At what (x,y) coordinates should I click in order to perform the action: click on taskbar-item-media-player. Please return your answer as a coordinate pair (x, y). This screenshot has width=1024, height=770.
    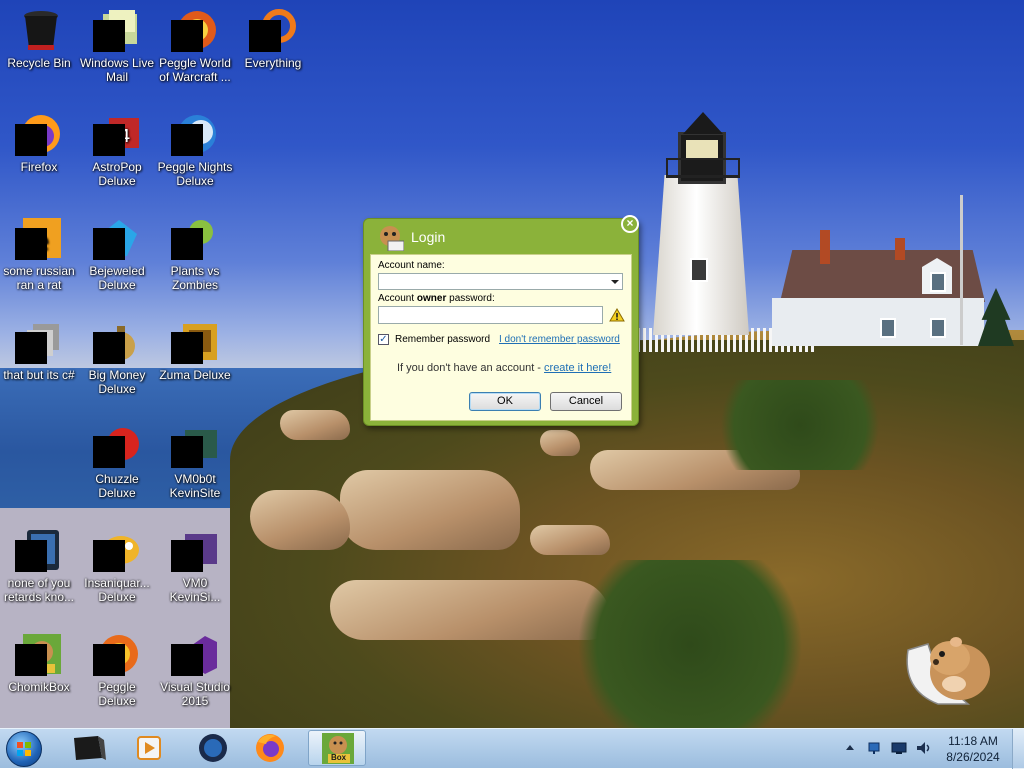
    Looking at the image, I should click on (148, 748).